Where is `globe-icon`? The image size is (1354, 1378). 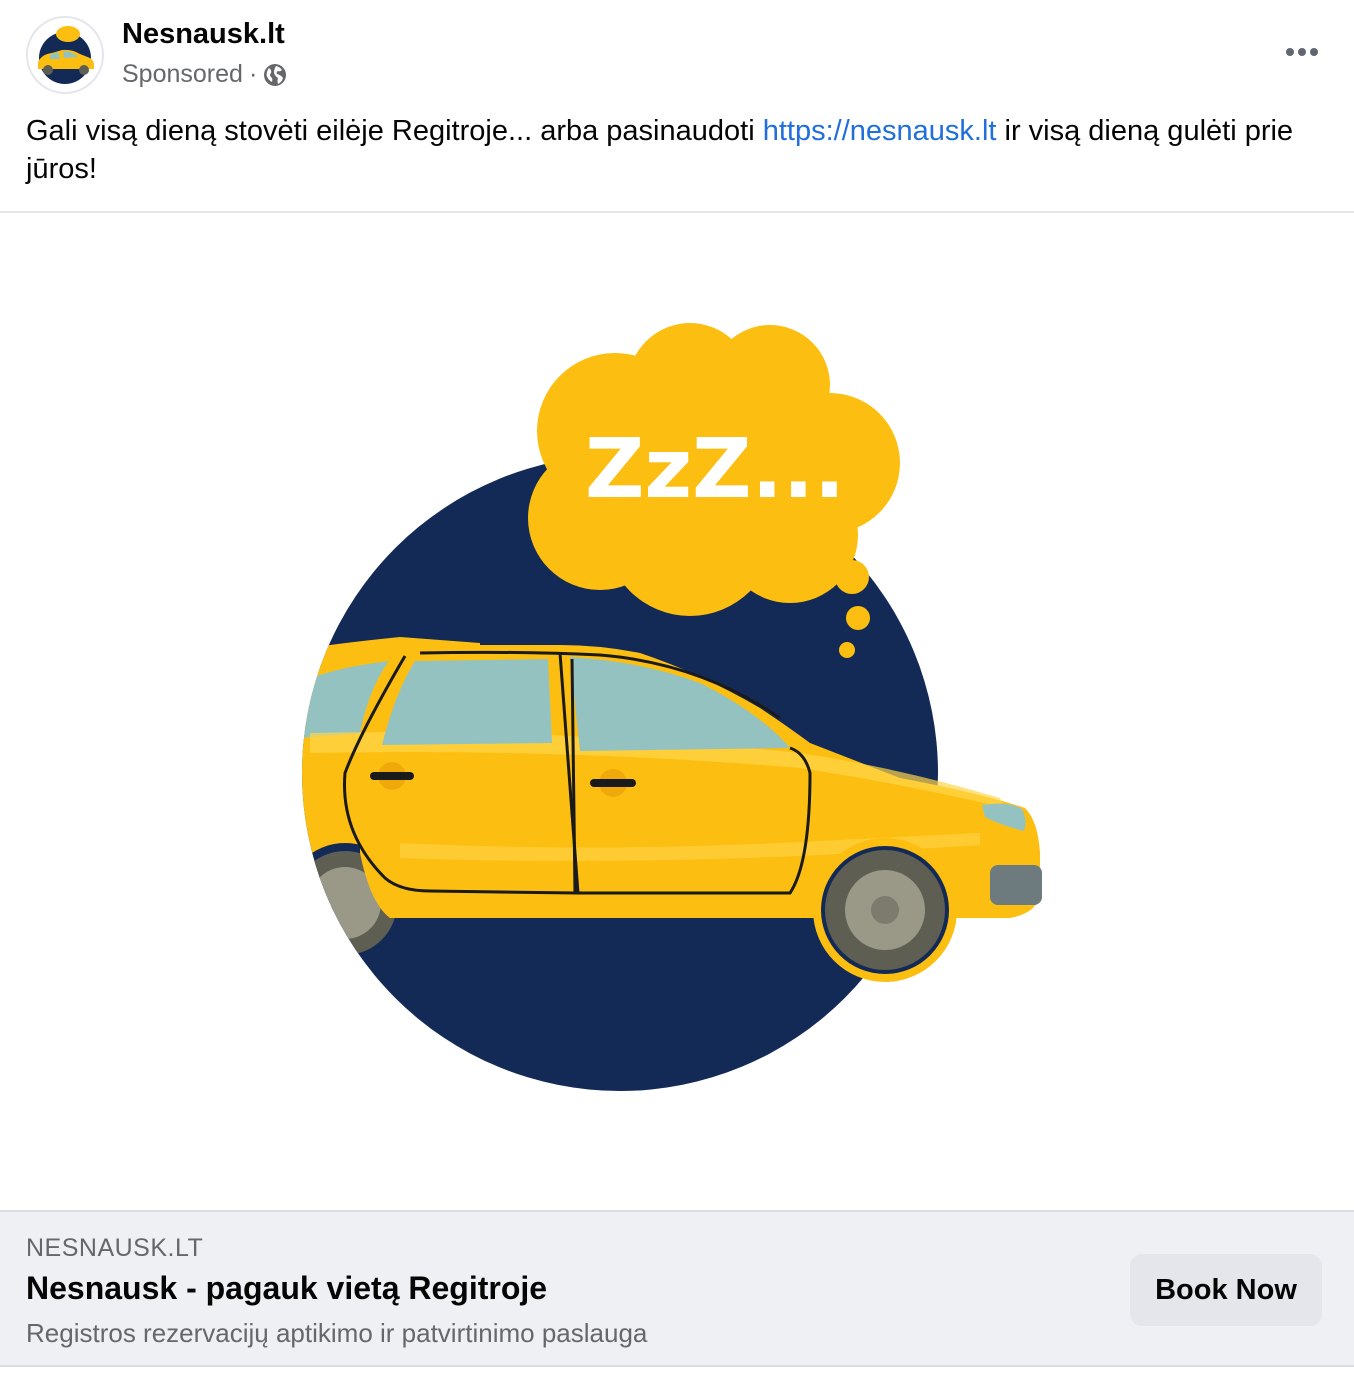
globe-icon is located at coordinates (275, 75).